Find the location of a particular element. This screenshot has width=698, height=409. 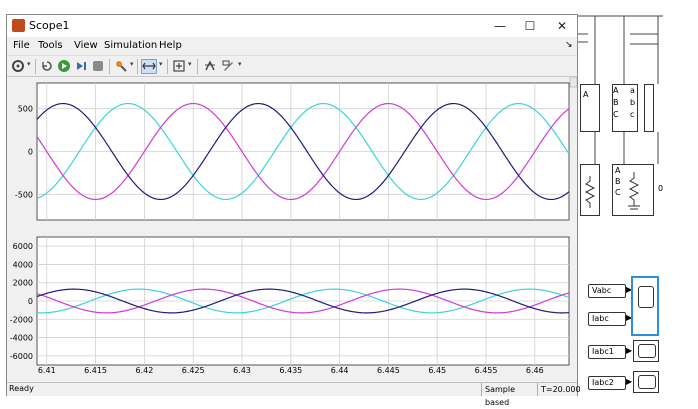

zoom-dropdown-icon: ▾ is located at coordinates (161, 64).